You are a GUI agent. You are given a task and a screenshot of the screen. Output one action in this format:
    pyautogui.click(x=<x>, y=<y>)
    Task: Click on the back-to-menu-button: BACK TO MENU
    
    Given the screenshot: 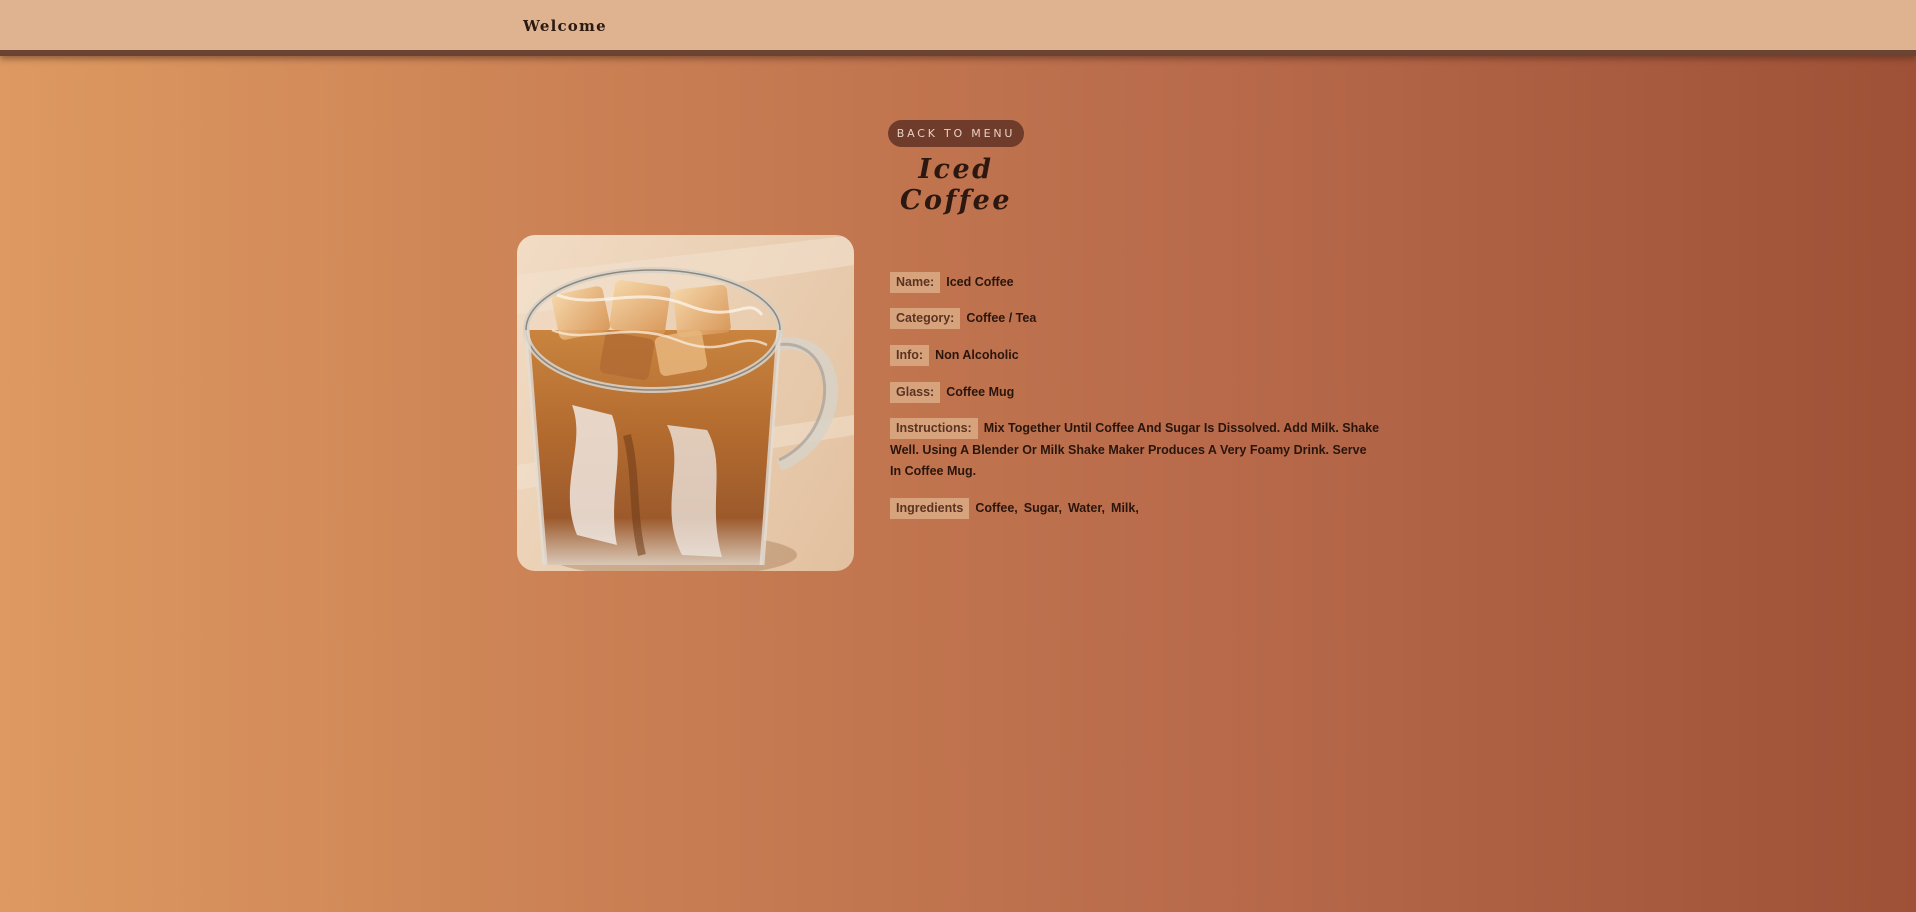 What is the action you would take?
    pyautogui.click(x=956, y=133)
    